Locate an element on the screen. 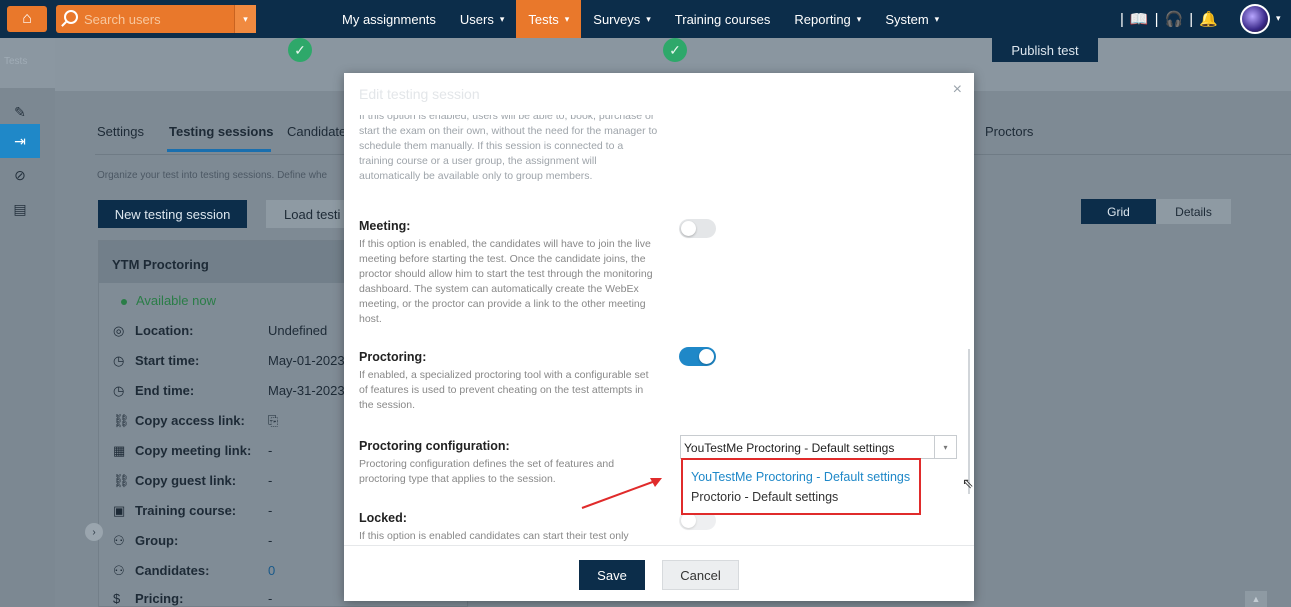 The height and width of the screenshot is (607, 1291). meeting-icon: ▦ is located at coordinates (119, 450).